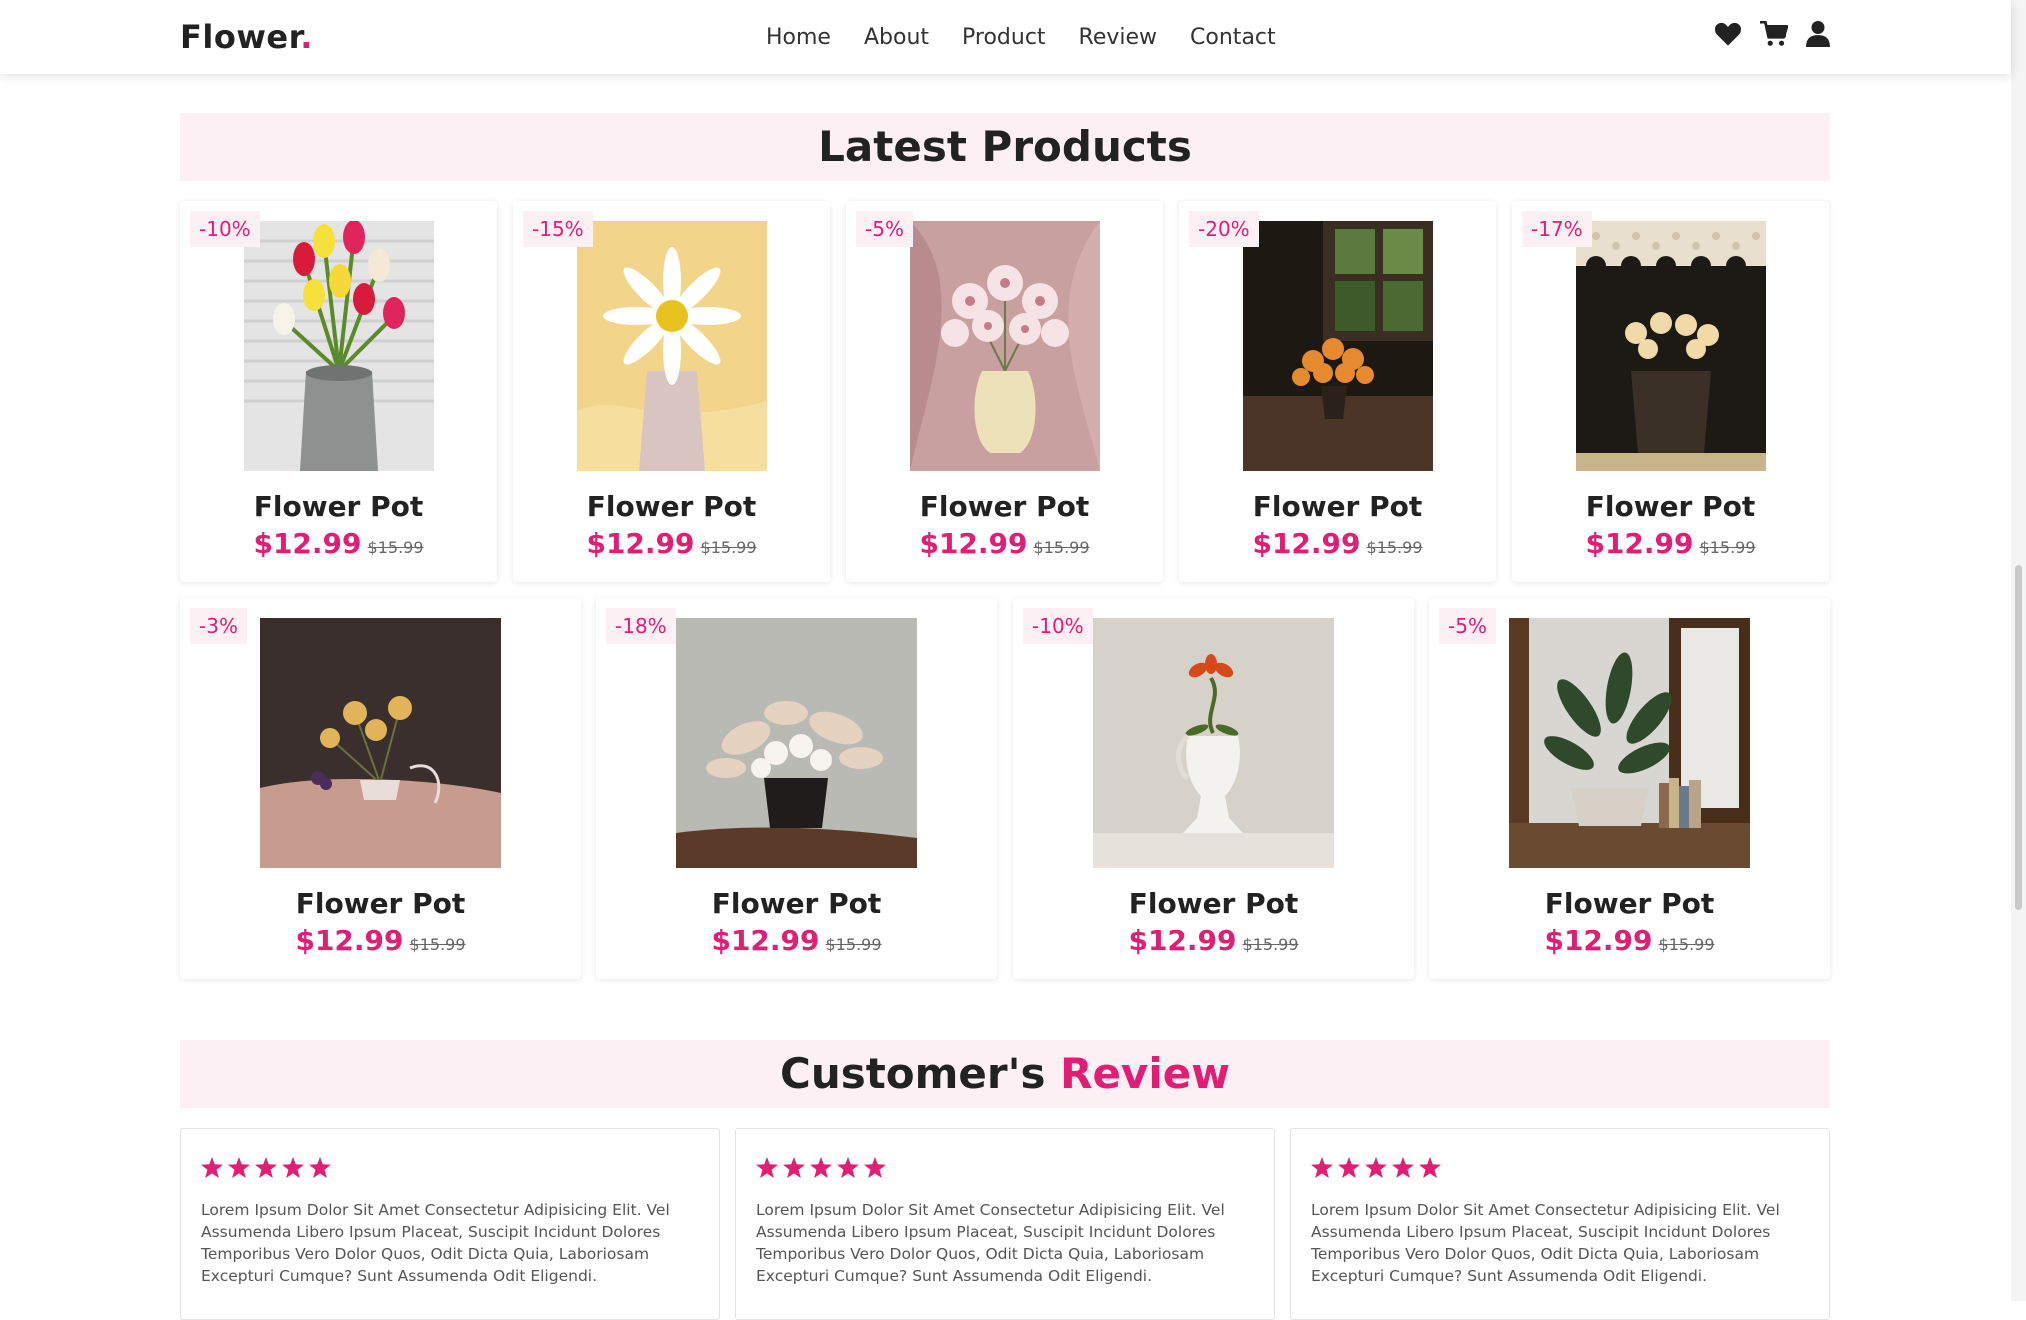 The image size is (2026, 1320). What do you see at coordinates (1818, 34) in the screenshot?
I see `user-icon` at bounding box center [1818, 34].